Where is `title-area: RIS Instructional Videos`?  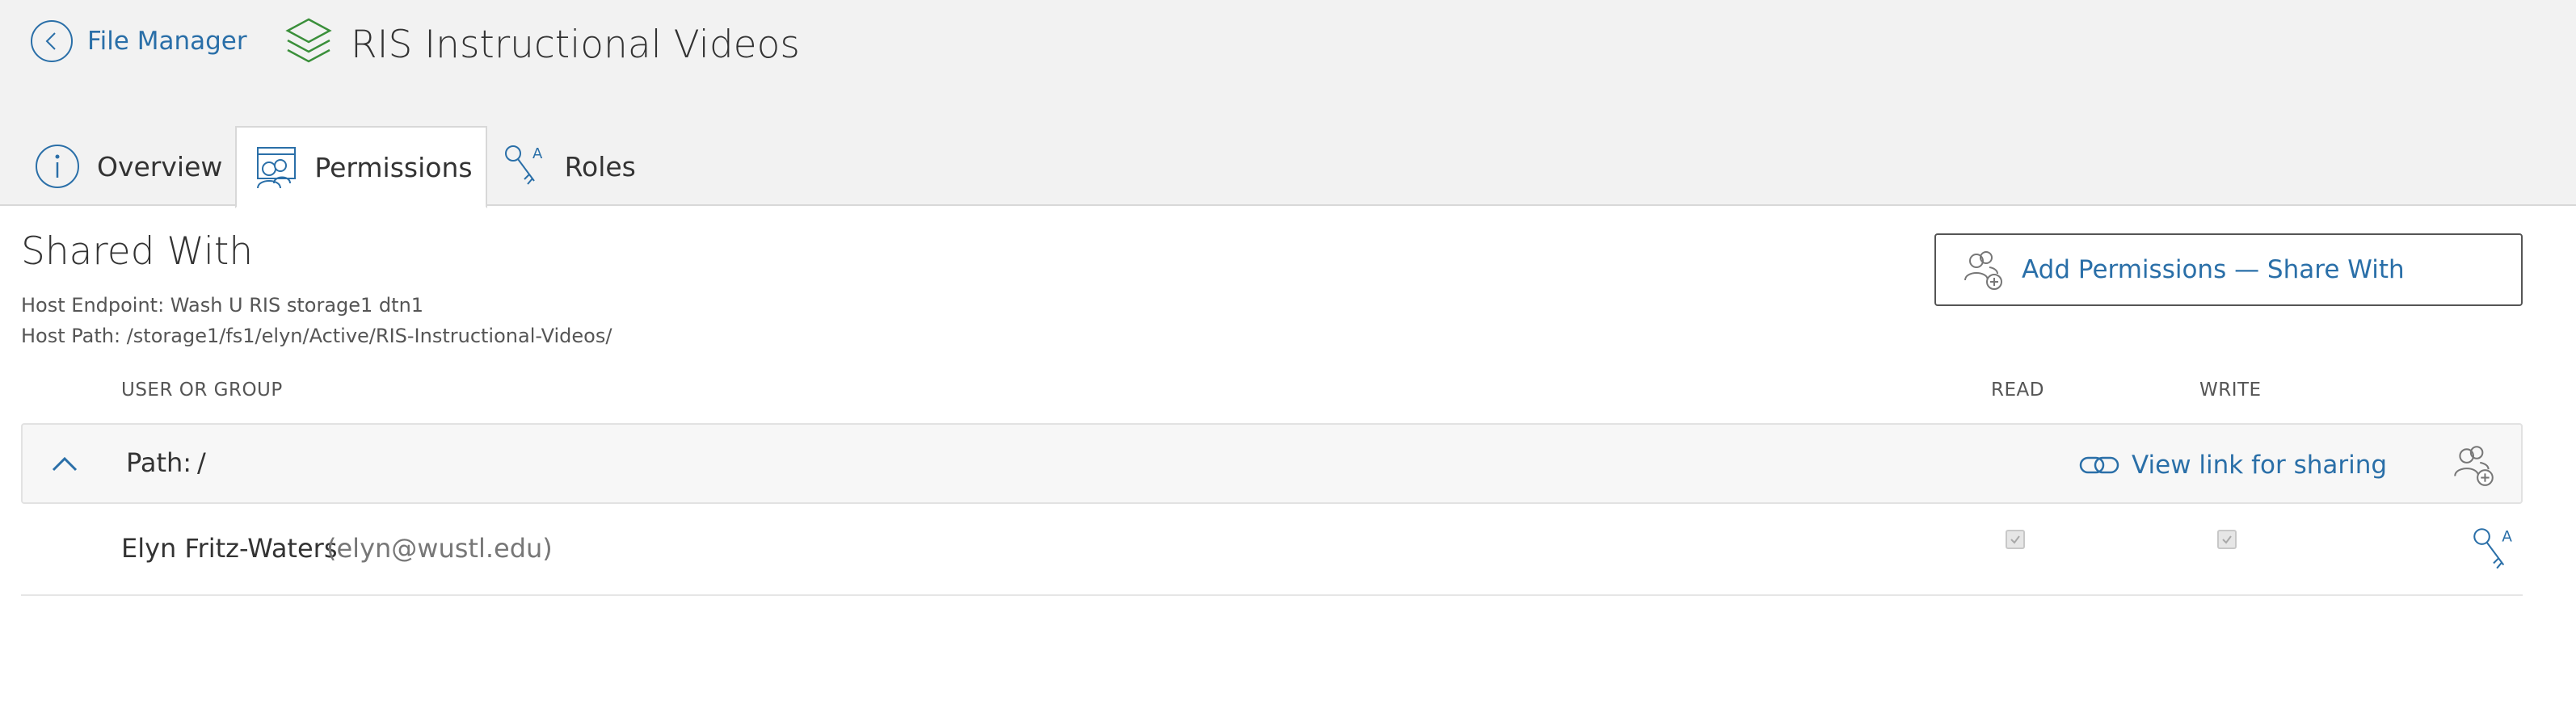
title-area: RIS Instructional Videos is located at coordinates (542, 44).